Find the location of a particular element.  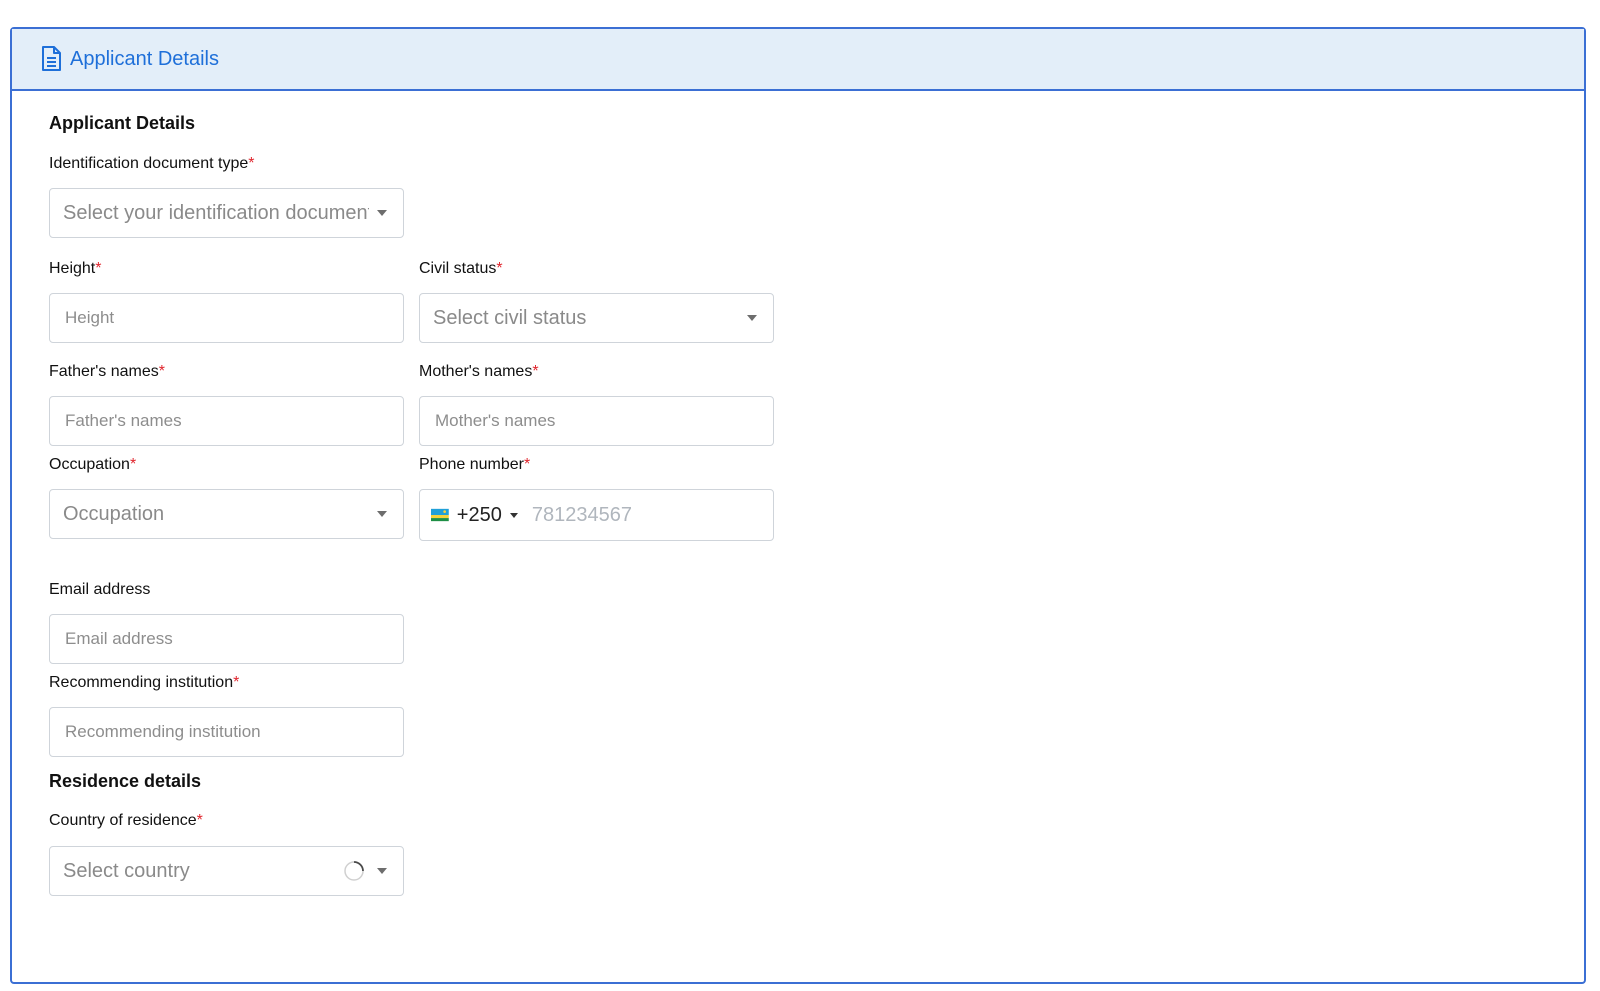

caret-down-icon is located at coordinates (513, 515).